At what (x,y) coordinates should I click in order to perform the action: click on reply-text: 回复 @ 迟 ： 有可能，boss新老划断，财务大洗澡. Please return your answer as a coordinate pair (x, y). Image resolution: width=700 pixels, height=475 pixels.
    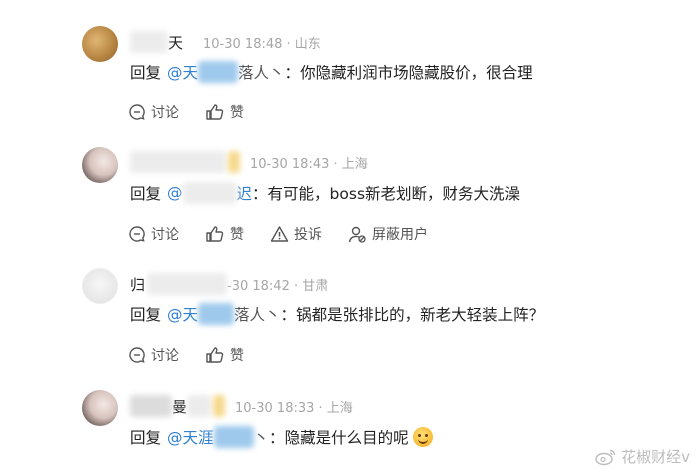
    Looking at the image, I should click on (325, 193).